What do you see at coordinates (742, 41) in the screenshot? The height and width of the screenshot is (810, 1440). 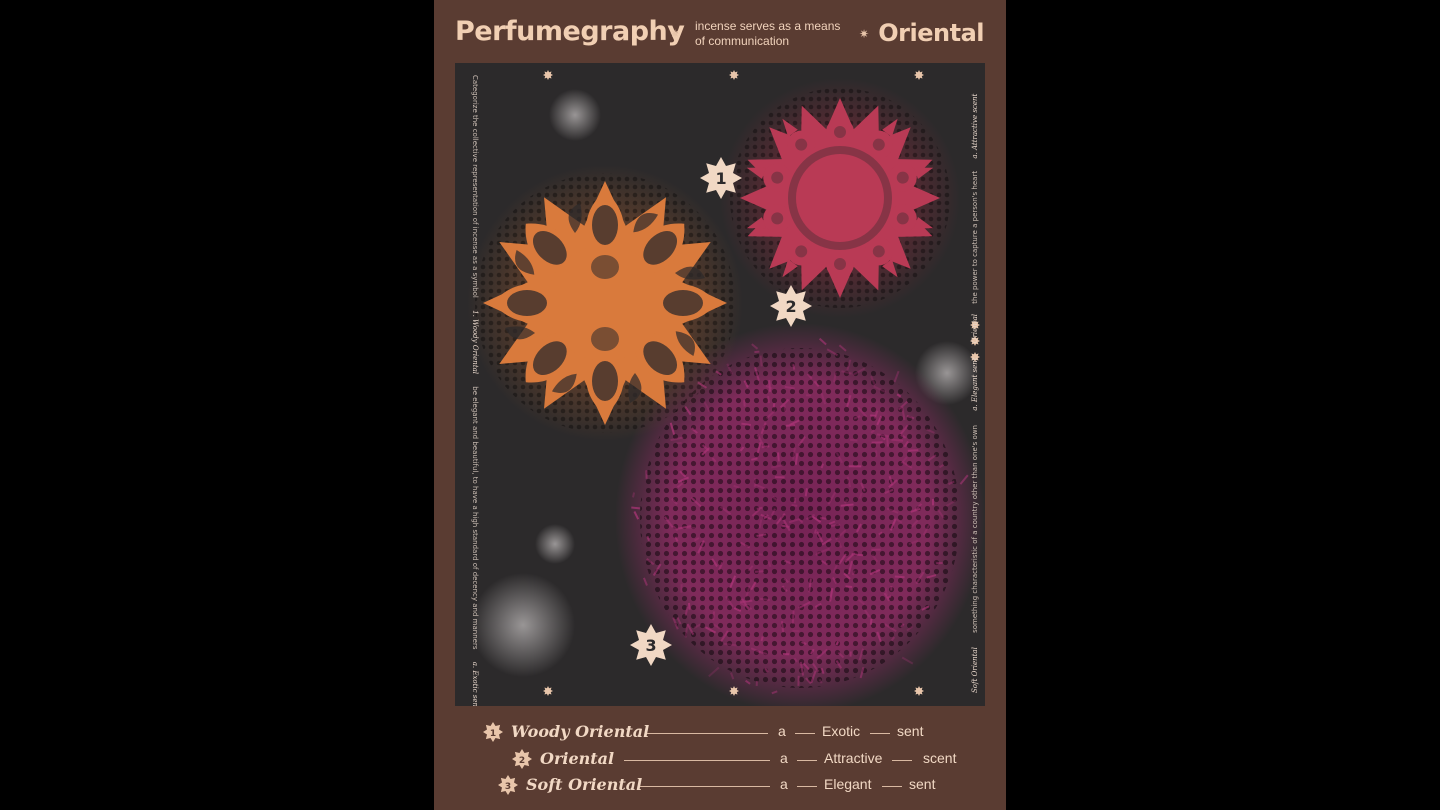 I see `subtitle-line-2: of communication` at bounding box center [742, 41].